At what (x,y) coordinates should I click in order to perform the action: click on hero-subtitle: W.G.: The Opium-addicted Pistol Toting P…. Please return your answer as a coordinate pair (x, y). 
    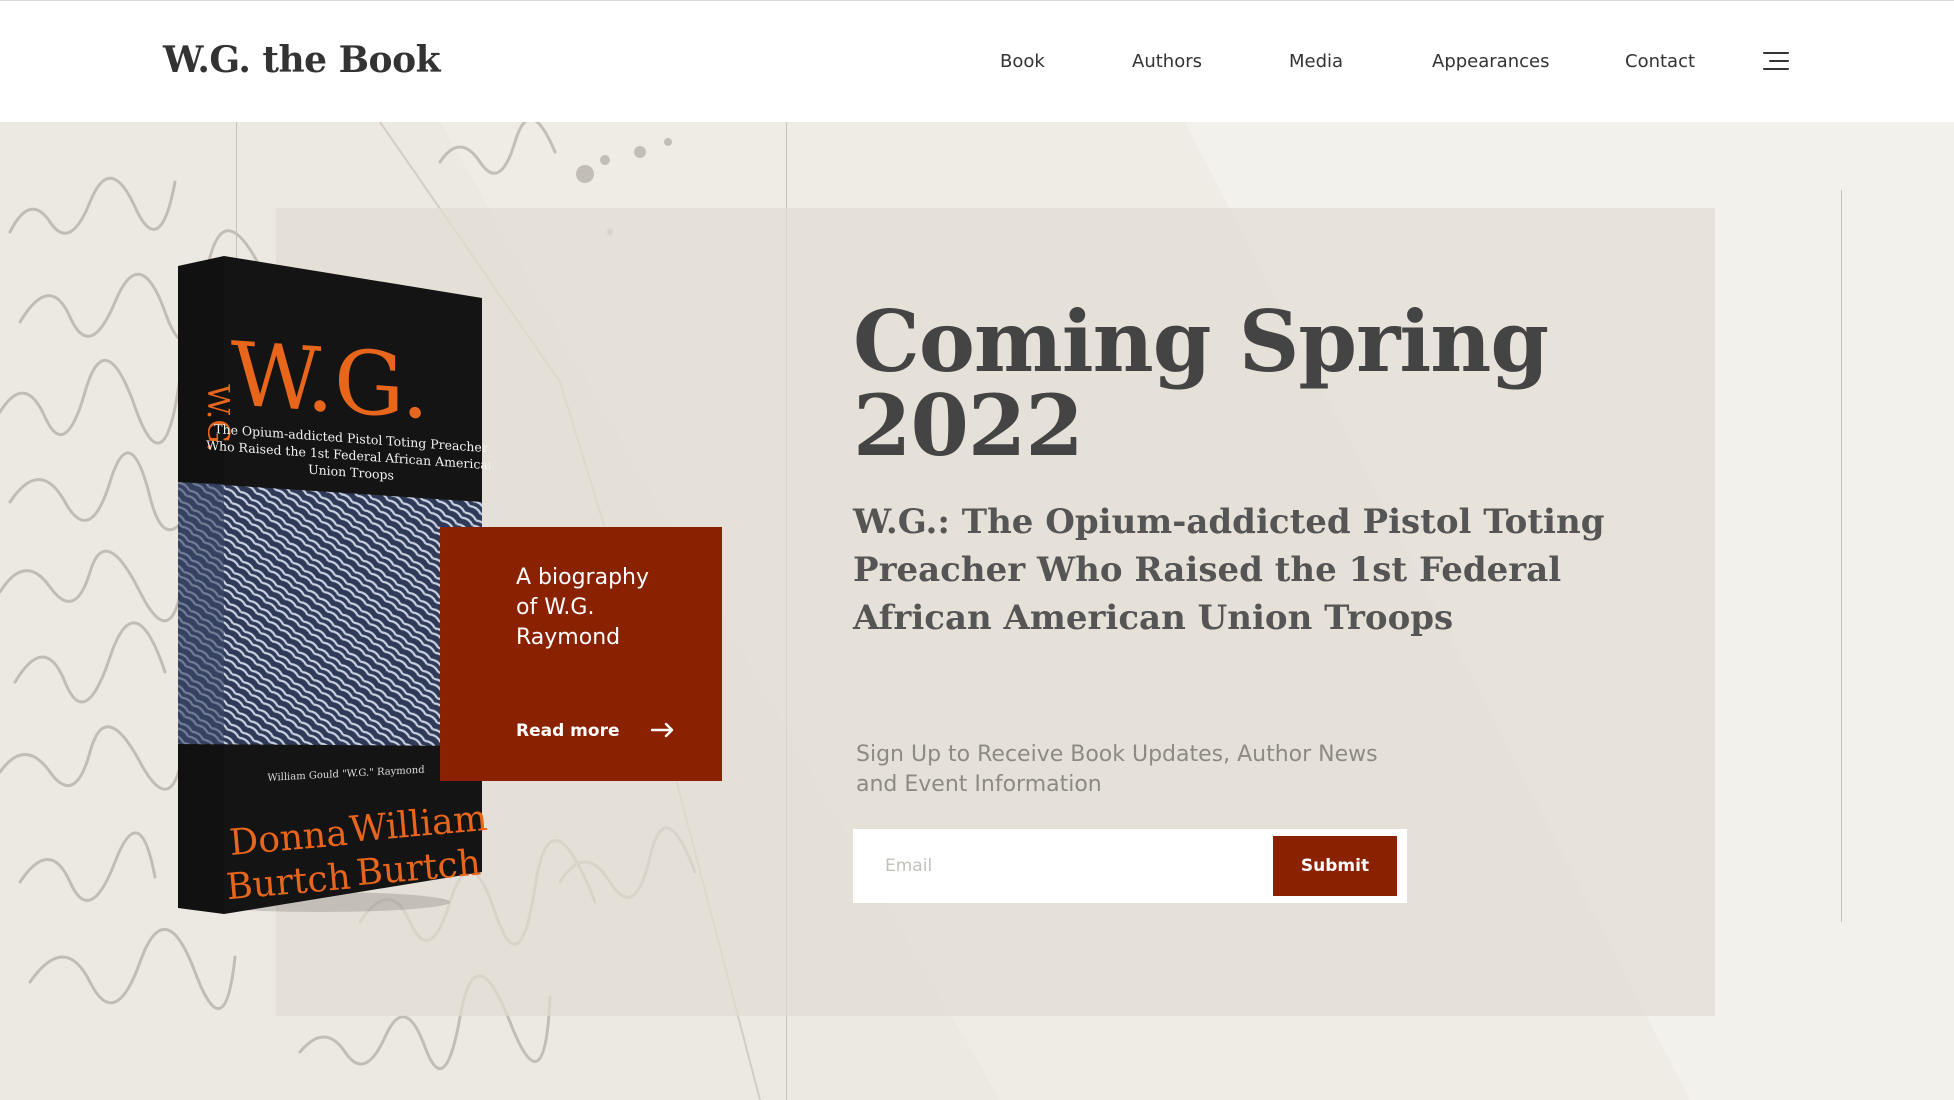
    Looking at the image, I should click on (1229, 570).